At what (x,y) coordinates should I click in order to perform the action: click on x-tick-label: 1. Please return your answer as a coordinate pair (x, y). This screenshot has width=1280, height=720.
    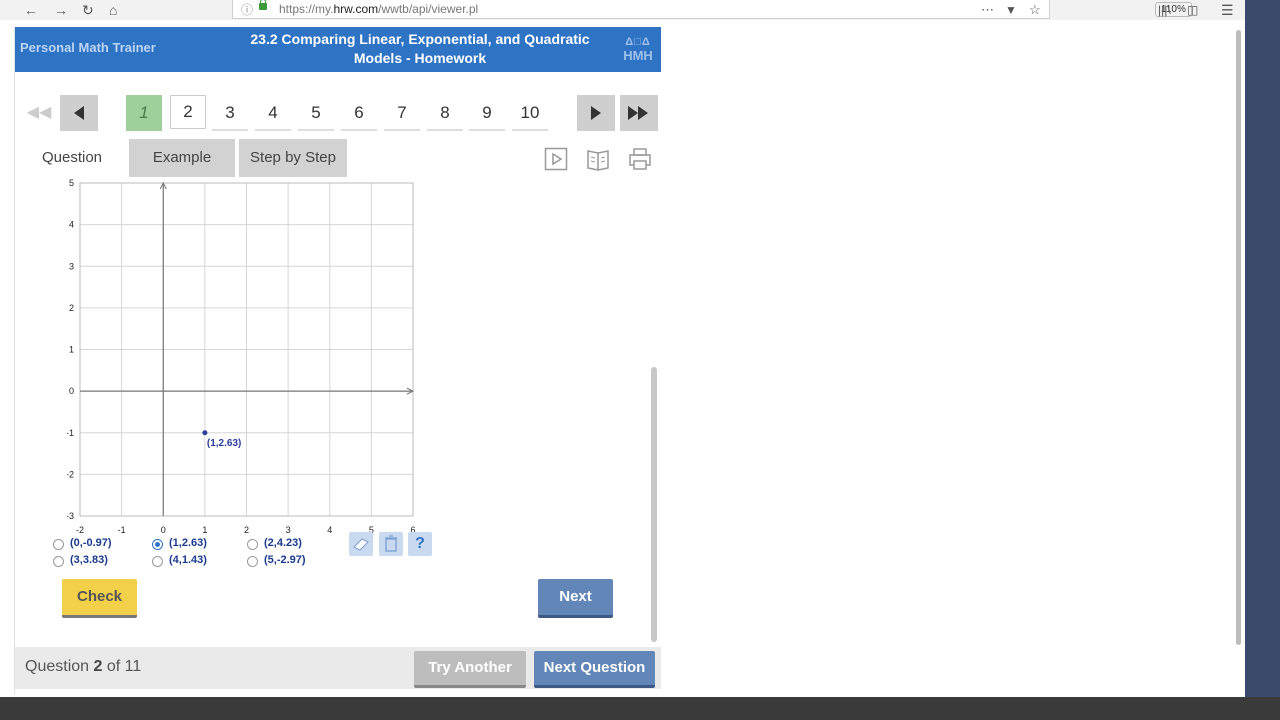
    Looking at the image, I should click on (204, 529).